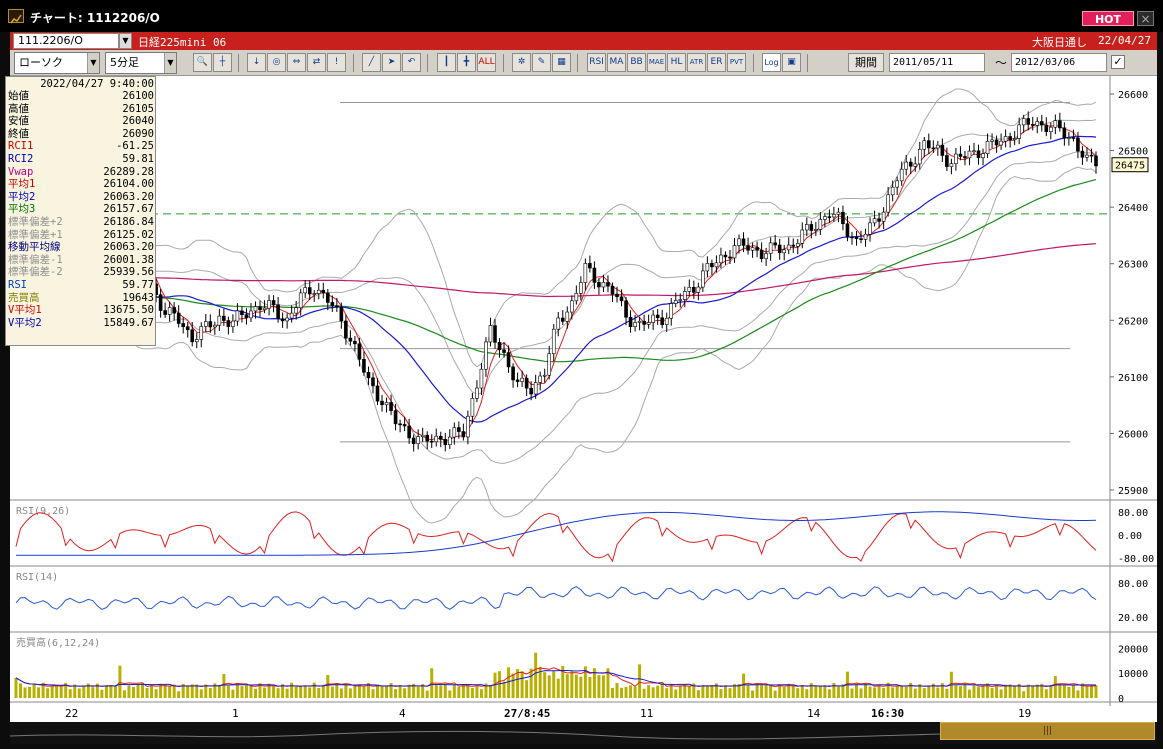 The height and width of the screenshot is (749, 1163). I want to click on period-button: 期間, so click(866, 62).